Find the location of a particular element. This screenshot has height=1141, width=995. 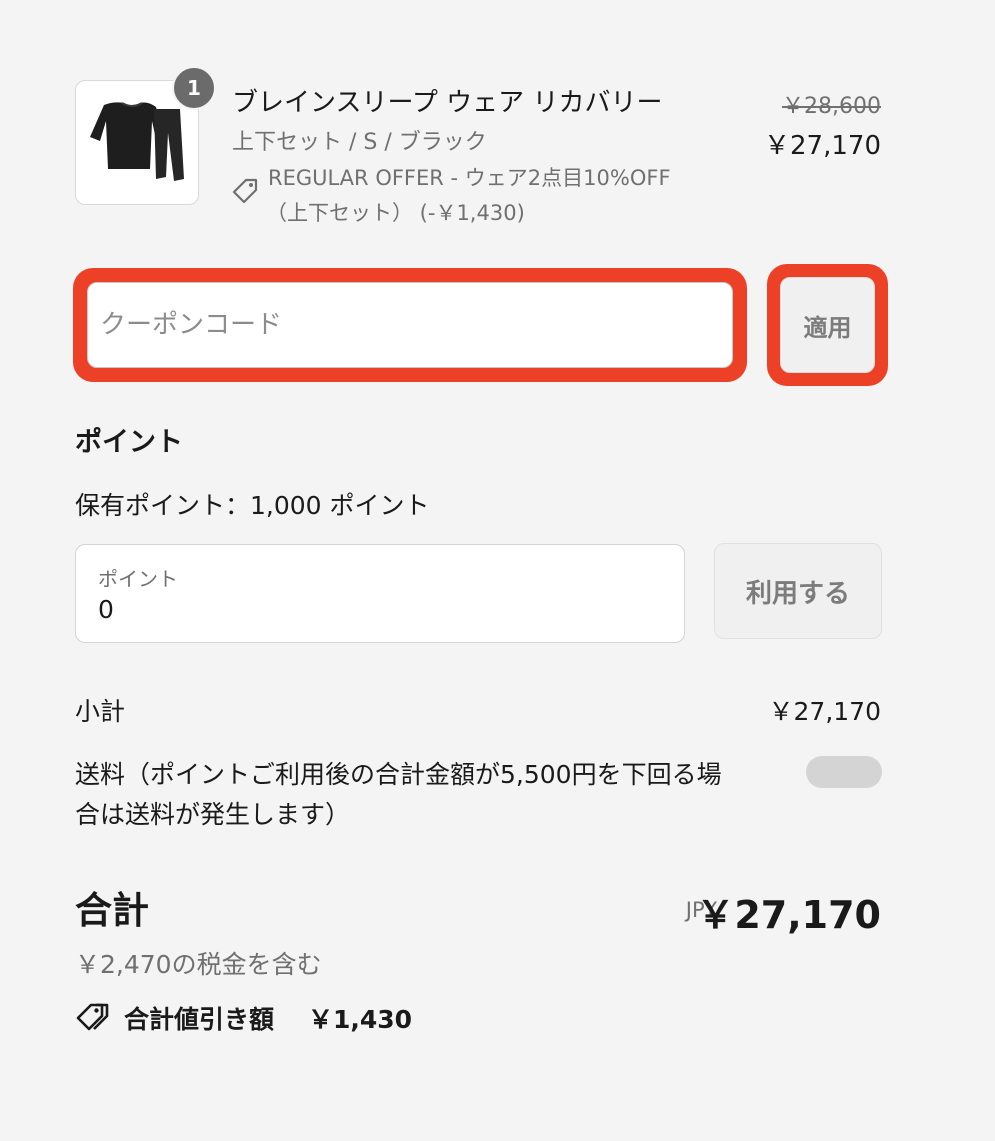

total-value: ￥27,170 is located at coordinates (788, 915).